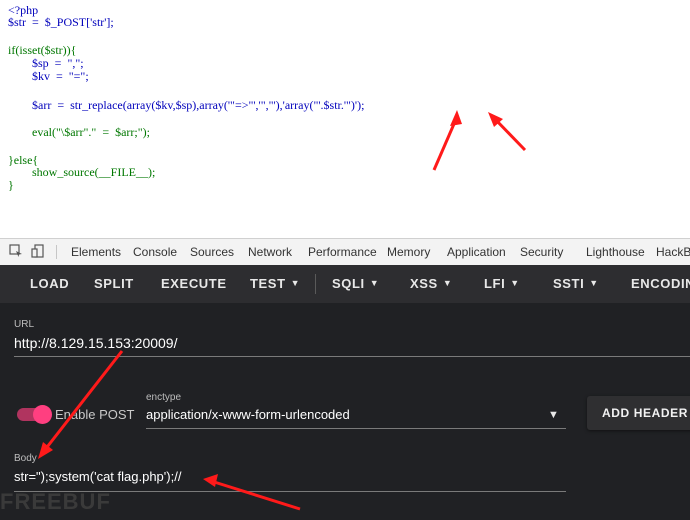 This screenshot has height=520, width=690. What do you see at coordinates (95, 414) in the screenshot?
I see `enable-post-label: Enable POST` at bounding box center [95, 414].